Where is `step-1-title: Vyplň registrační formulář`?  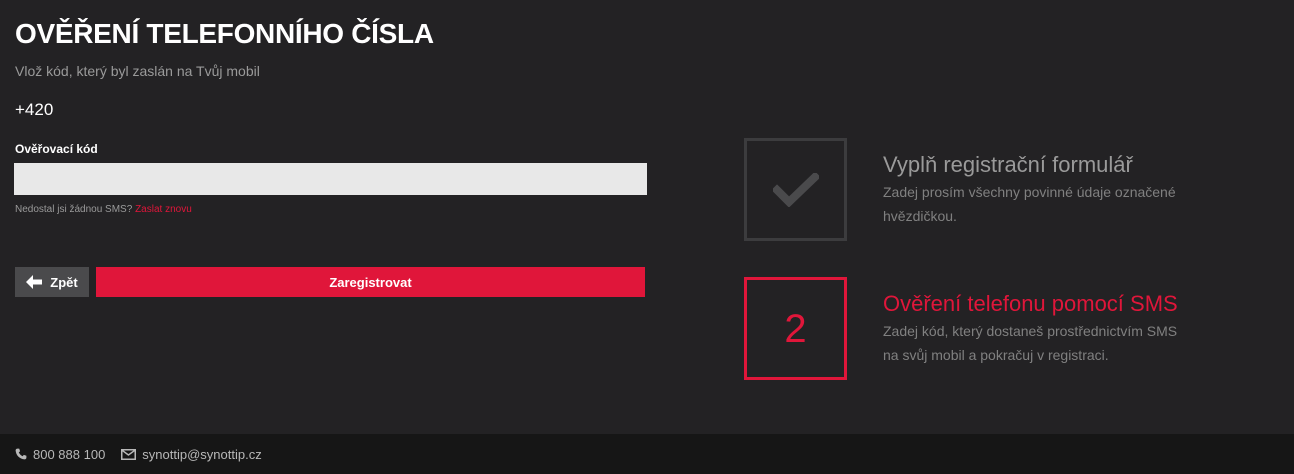
step-1-title: Vyplň registrační formulář is located at coordinates (1008, 164).